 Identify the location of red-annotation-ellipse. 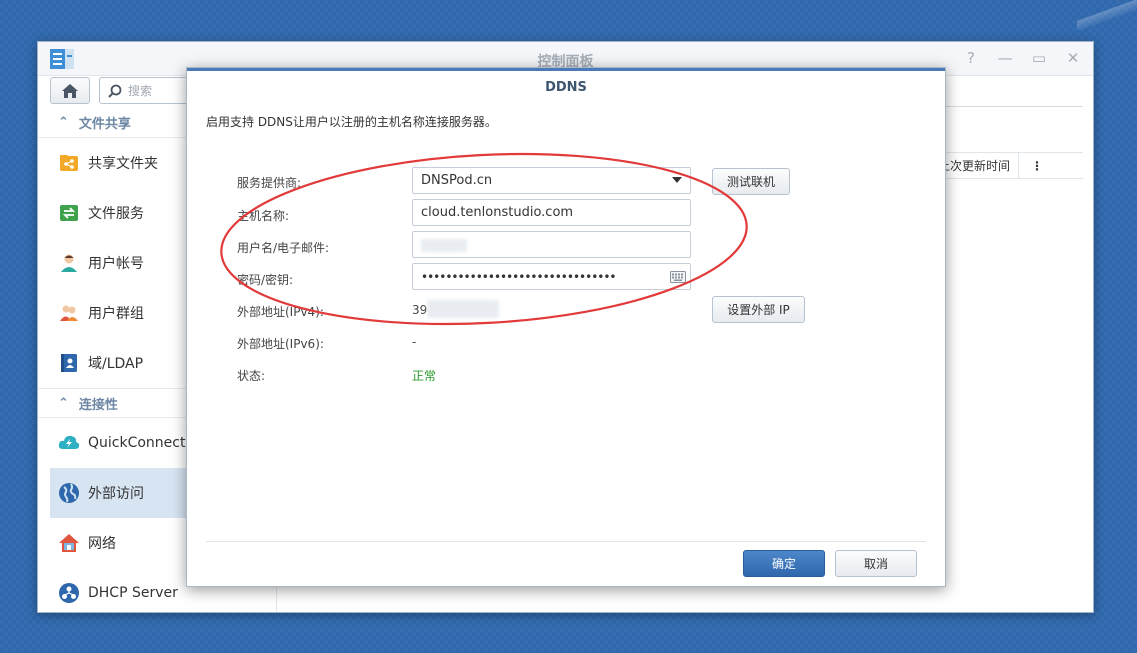
(484, 239).